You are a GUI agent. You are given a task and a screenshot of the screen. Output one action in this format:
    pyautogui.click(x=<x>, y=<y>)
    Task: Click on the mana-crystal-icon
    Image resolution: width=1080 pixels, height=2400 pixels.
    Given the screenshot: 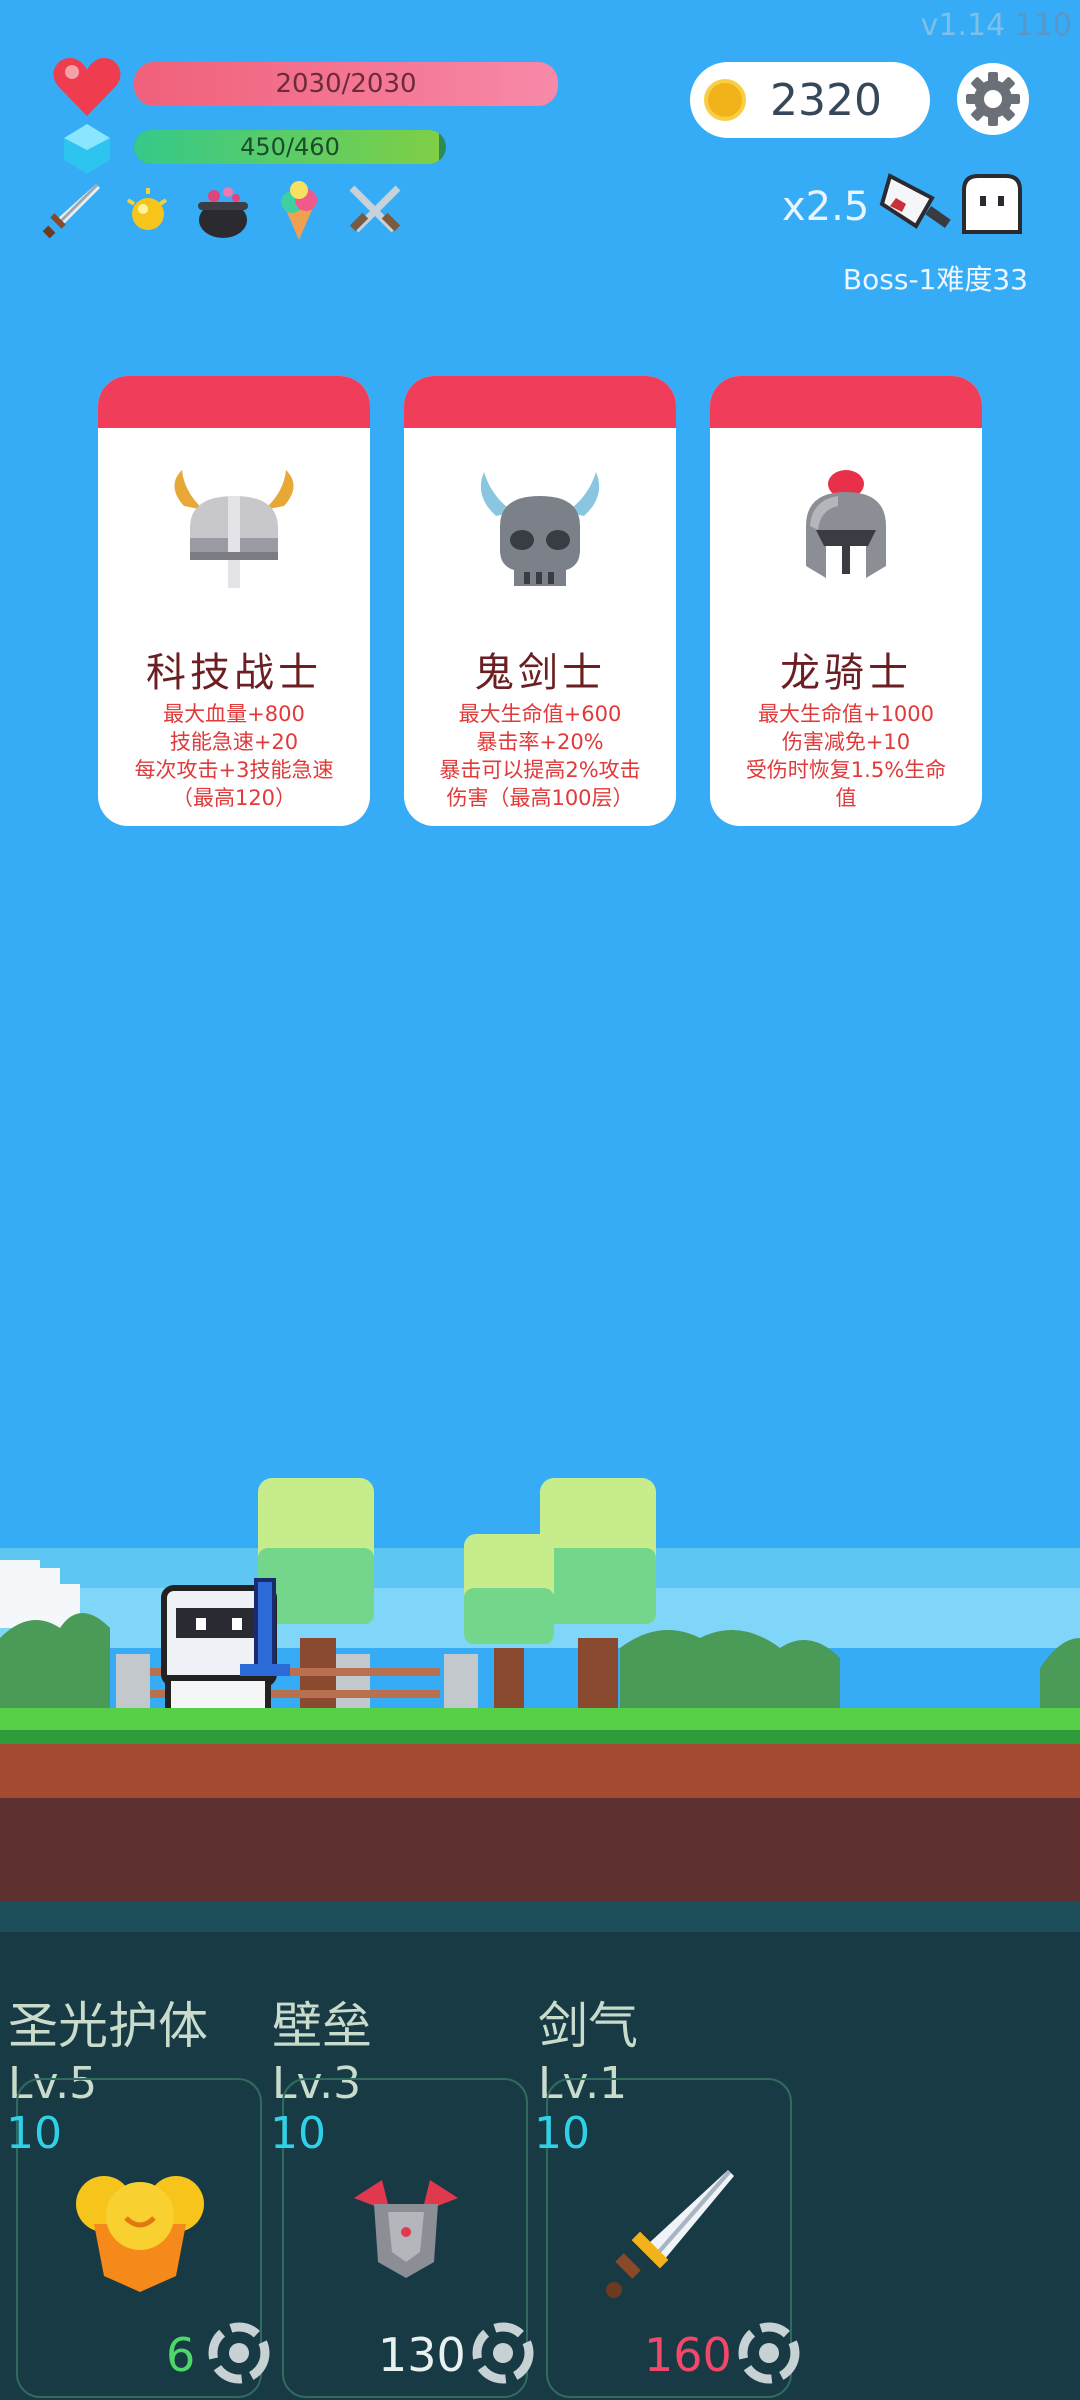 What is the action you would take?
    pyautogui.click(x=87, y=149)
    